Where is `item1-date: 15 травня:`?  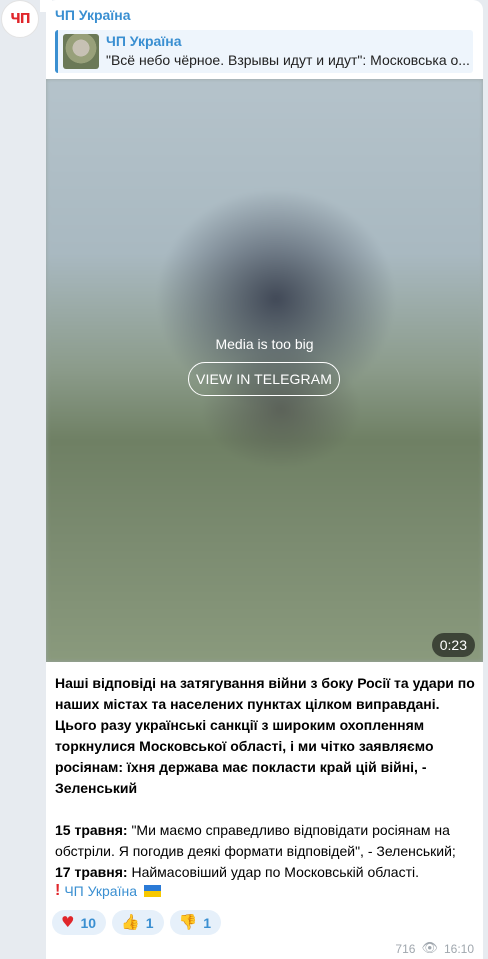
item1-date: 15 травня: is located at coordinates (91, 830).